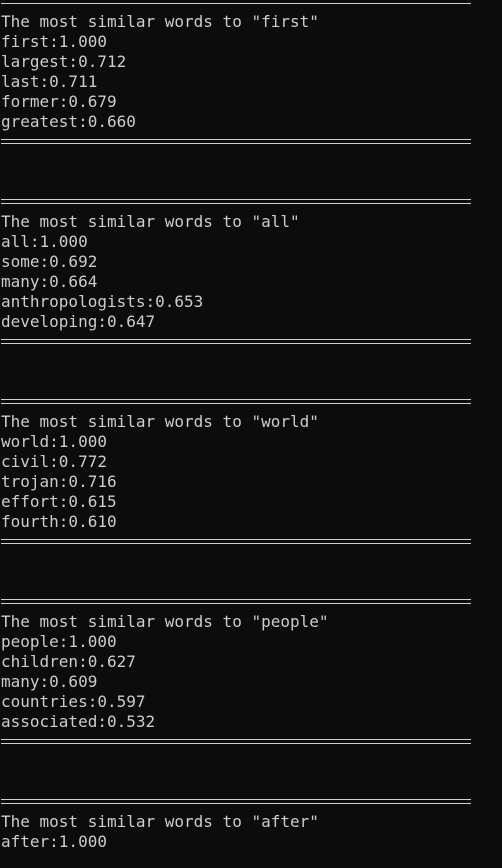  I want to click on result-row: world:1.000, so click(54, 441).